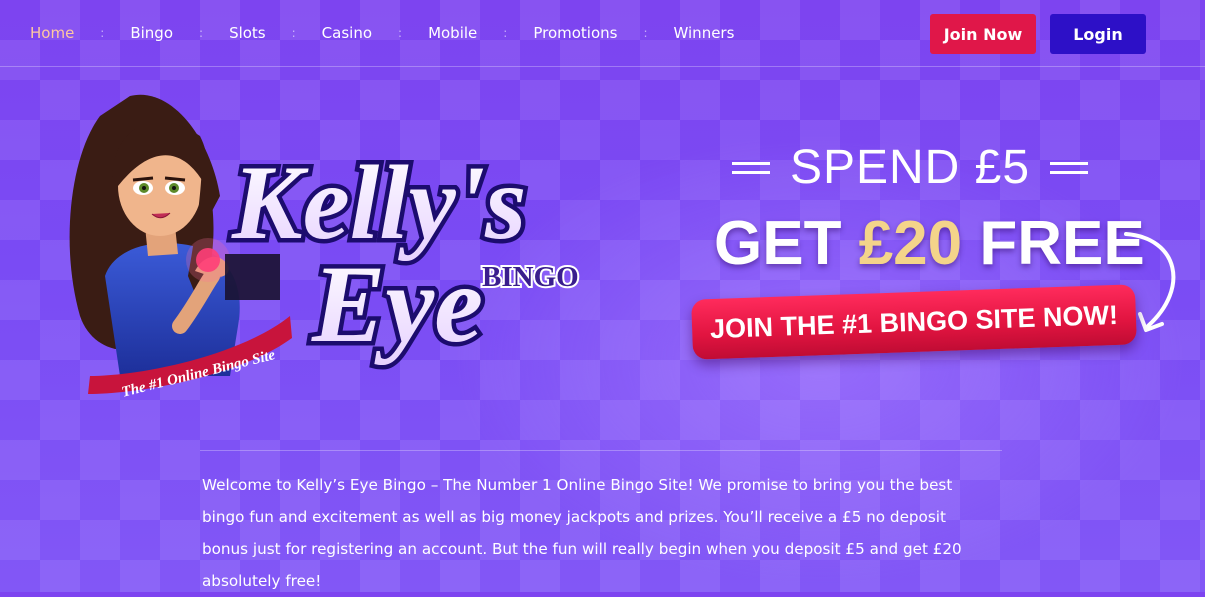  I want to click on promo-spend-text: SPEND £5, so click(910, 167).